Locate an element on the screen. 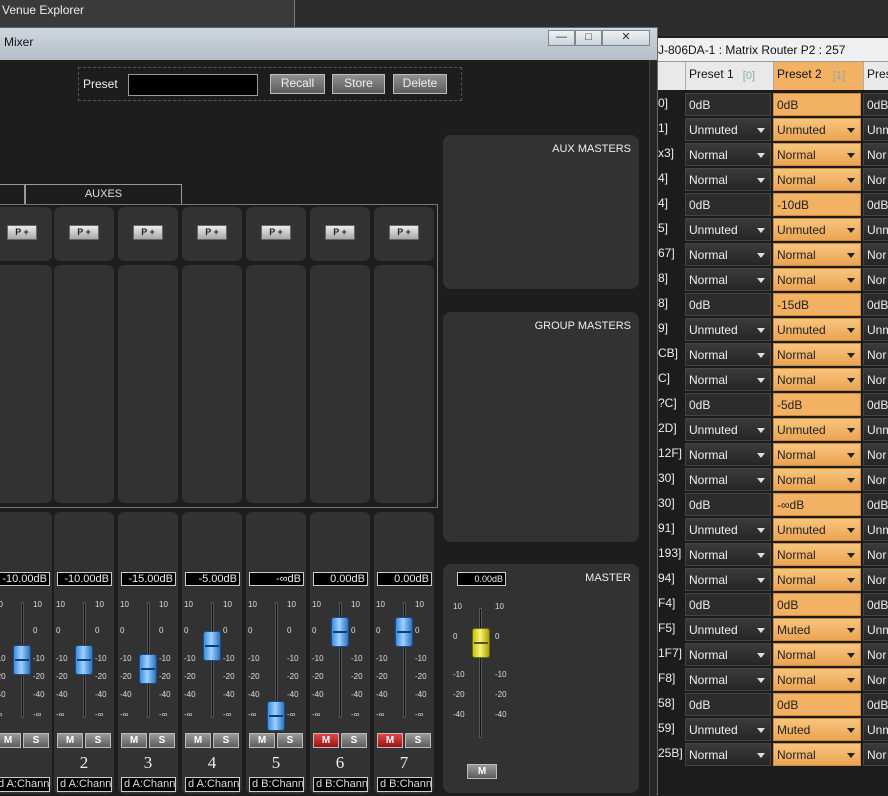  preset-name-input is located at coordinates (193, 85).